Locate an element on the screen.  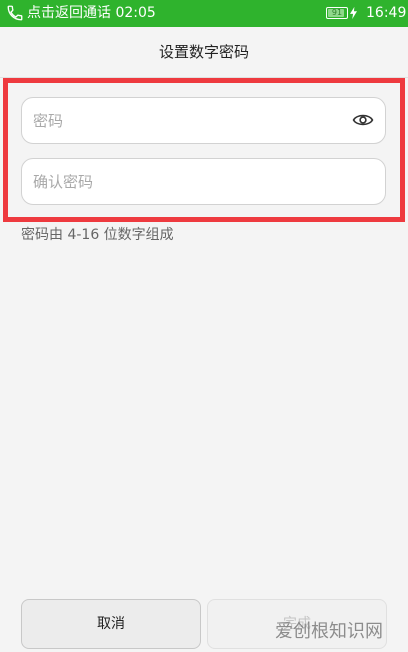
password-hint: 密码由 4-16 位数字组成 is located at coordinates (97, 235).